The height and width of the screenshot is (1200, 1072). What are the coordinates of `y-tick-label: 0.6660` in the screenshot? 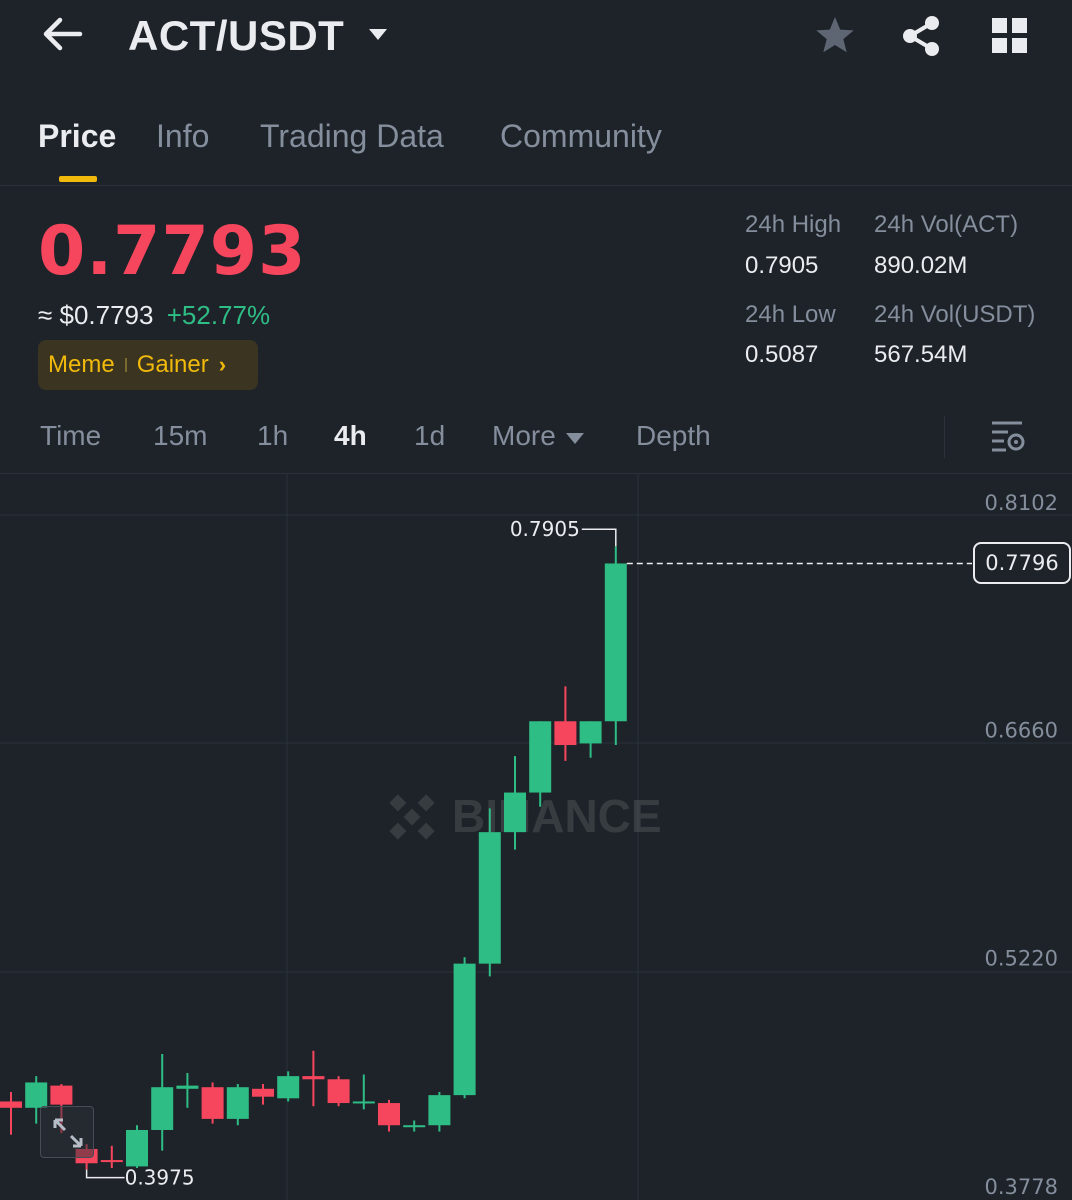 It's located at (1021, 730).